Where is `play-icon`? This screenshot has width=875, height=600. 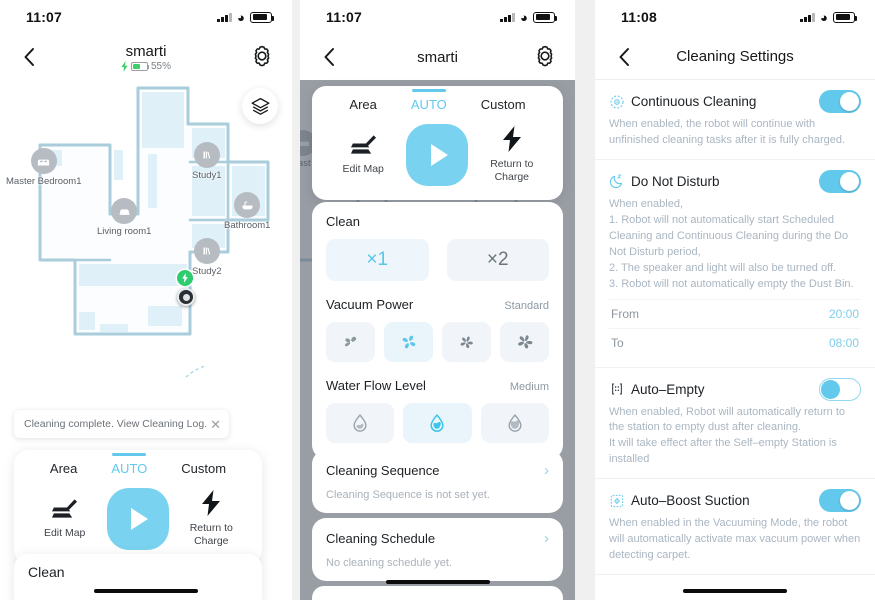 play-icon is located at coordinates (439, 155).